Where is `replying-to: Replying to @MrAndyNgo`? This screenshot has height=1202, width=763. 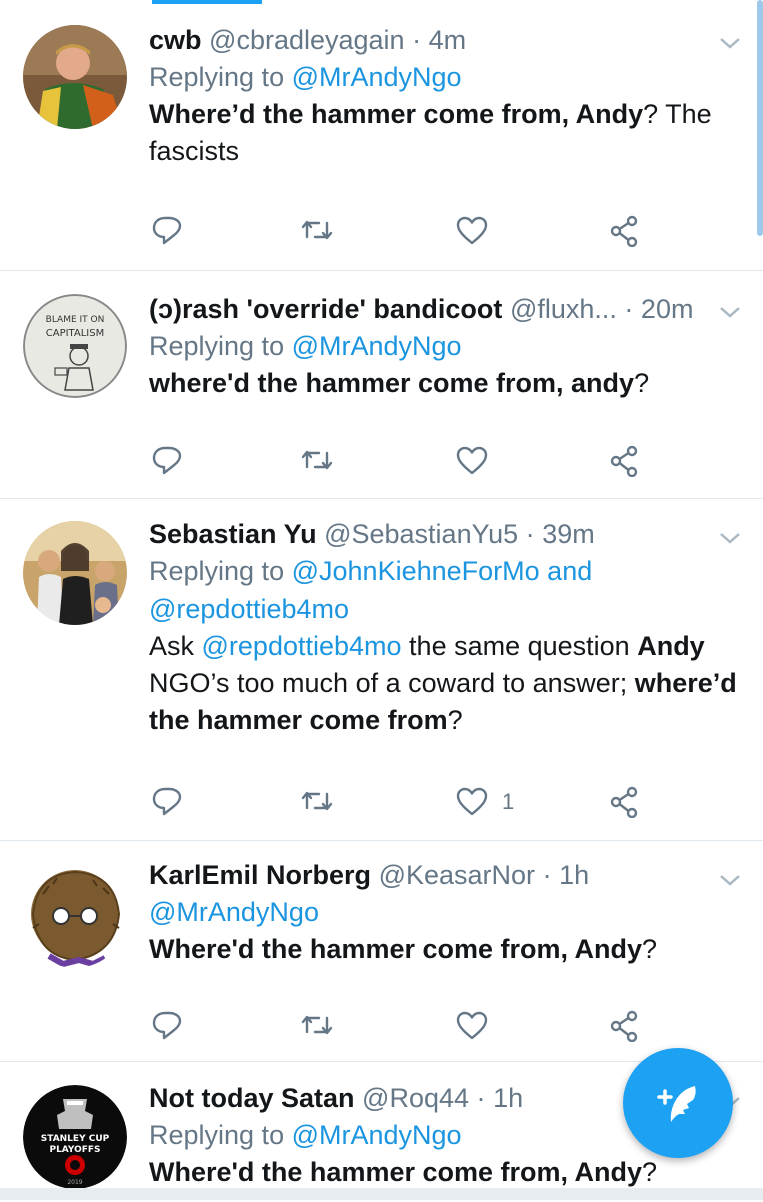
replying-to: Replying to @MrAndyNgo is located at coordinates (436, 77).